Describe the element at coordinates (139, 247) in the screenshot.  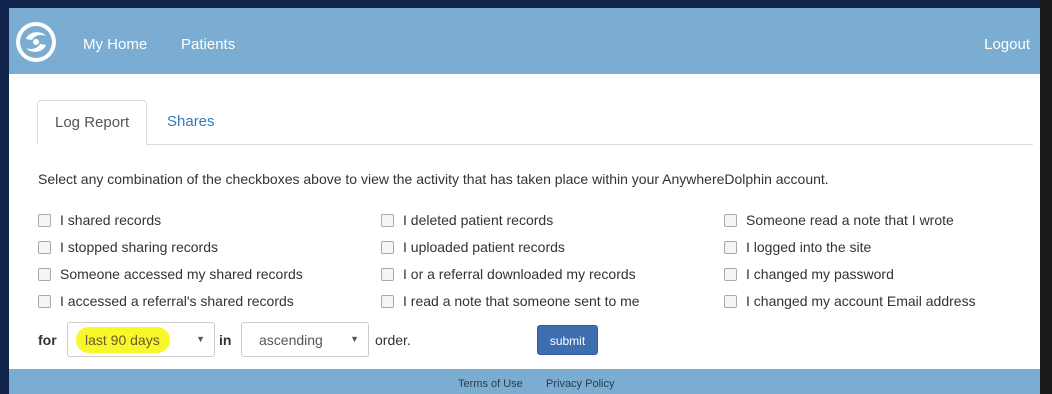
I see `checkbox-label: I stopped sharing records` at that location.